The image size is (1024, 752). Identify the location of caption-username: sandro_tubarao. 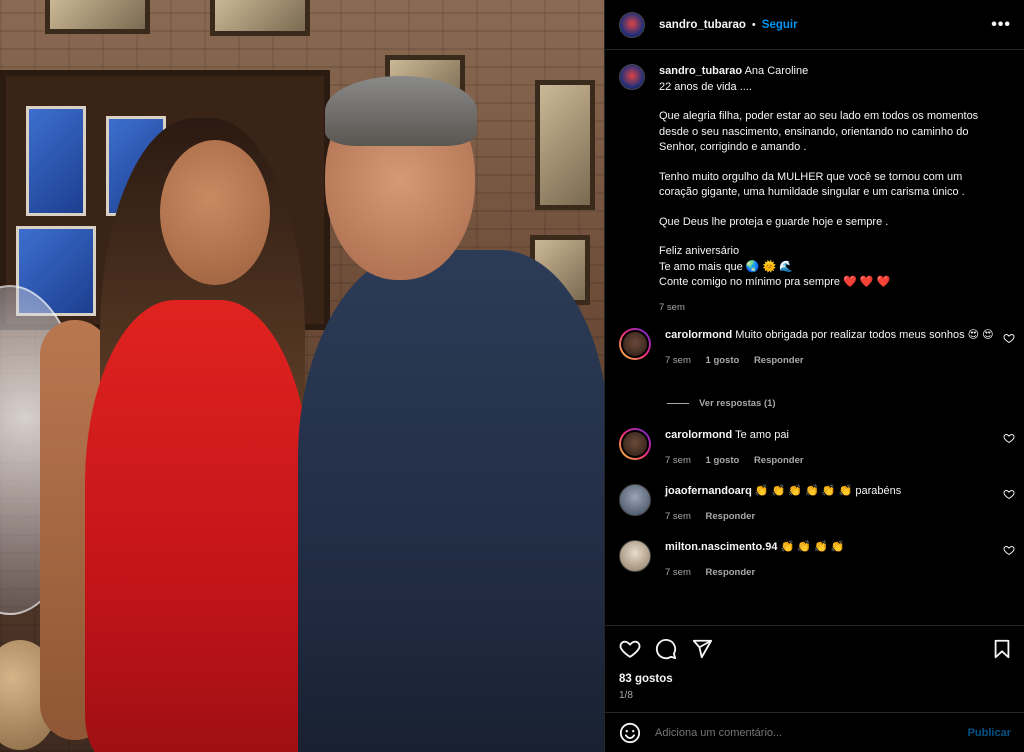
(700, 71).